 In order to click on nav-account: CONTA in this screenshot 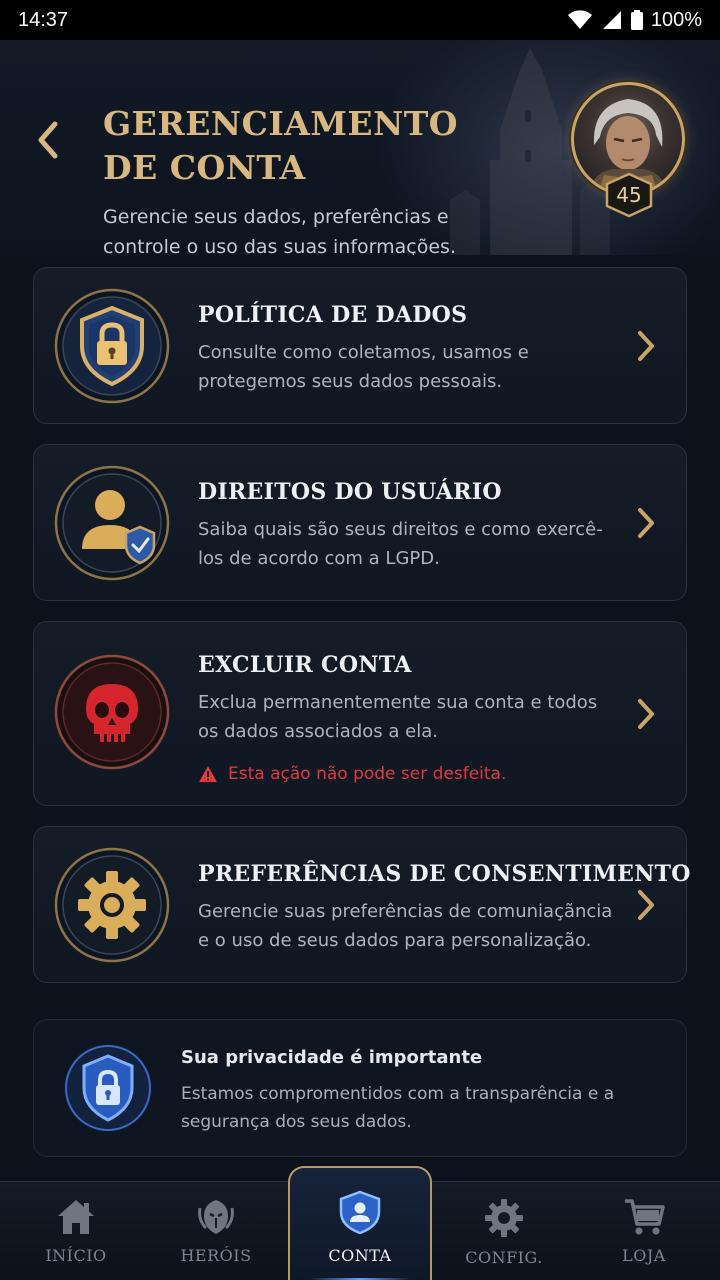, I will do `click(360, 1223)`.